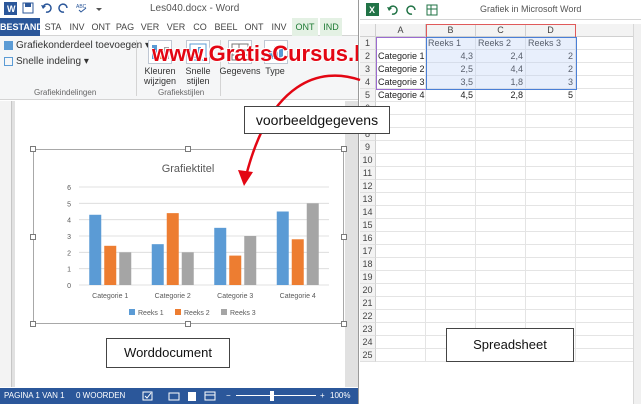  What do you see at coordinates (510, 345) in the screenshot?
I see `annotation-spreadsheet: Spreadsheet` at bounding box center [510, 345].